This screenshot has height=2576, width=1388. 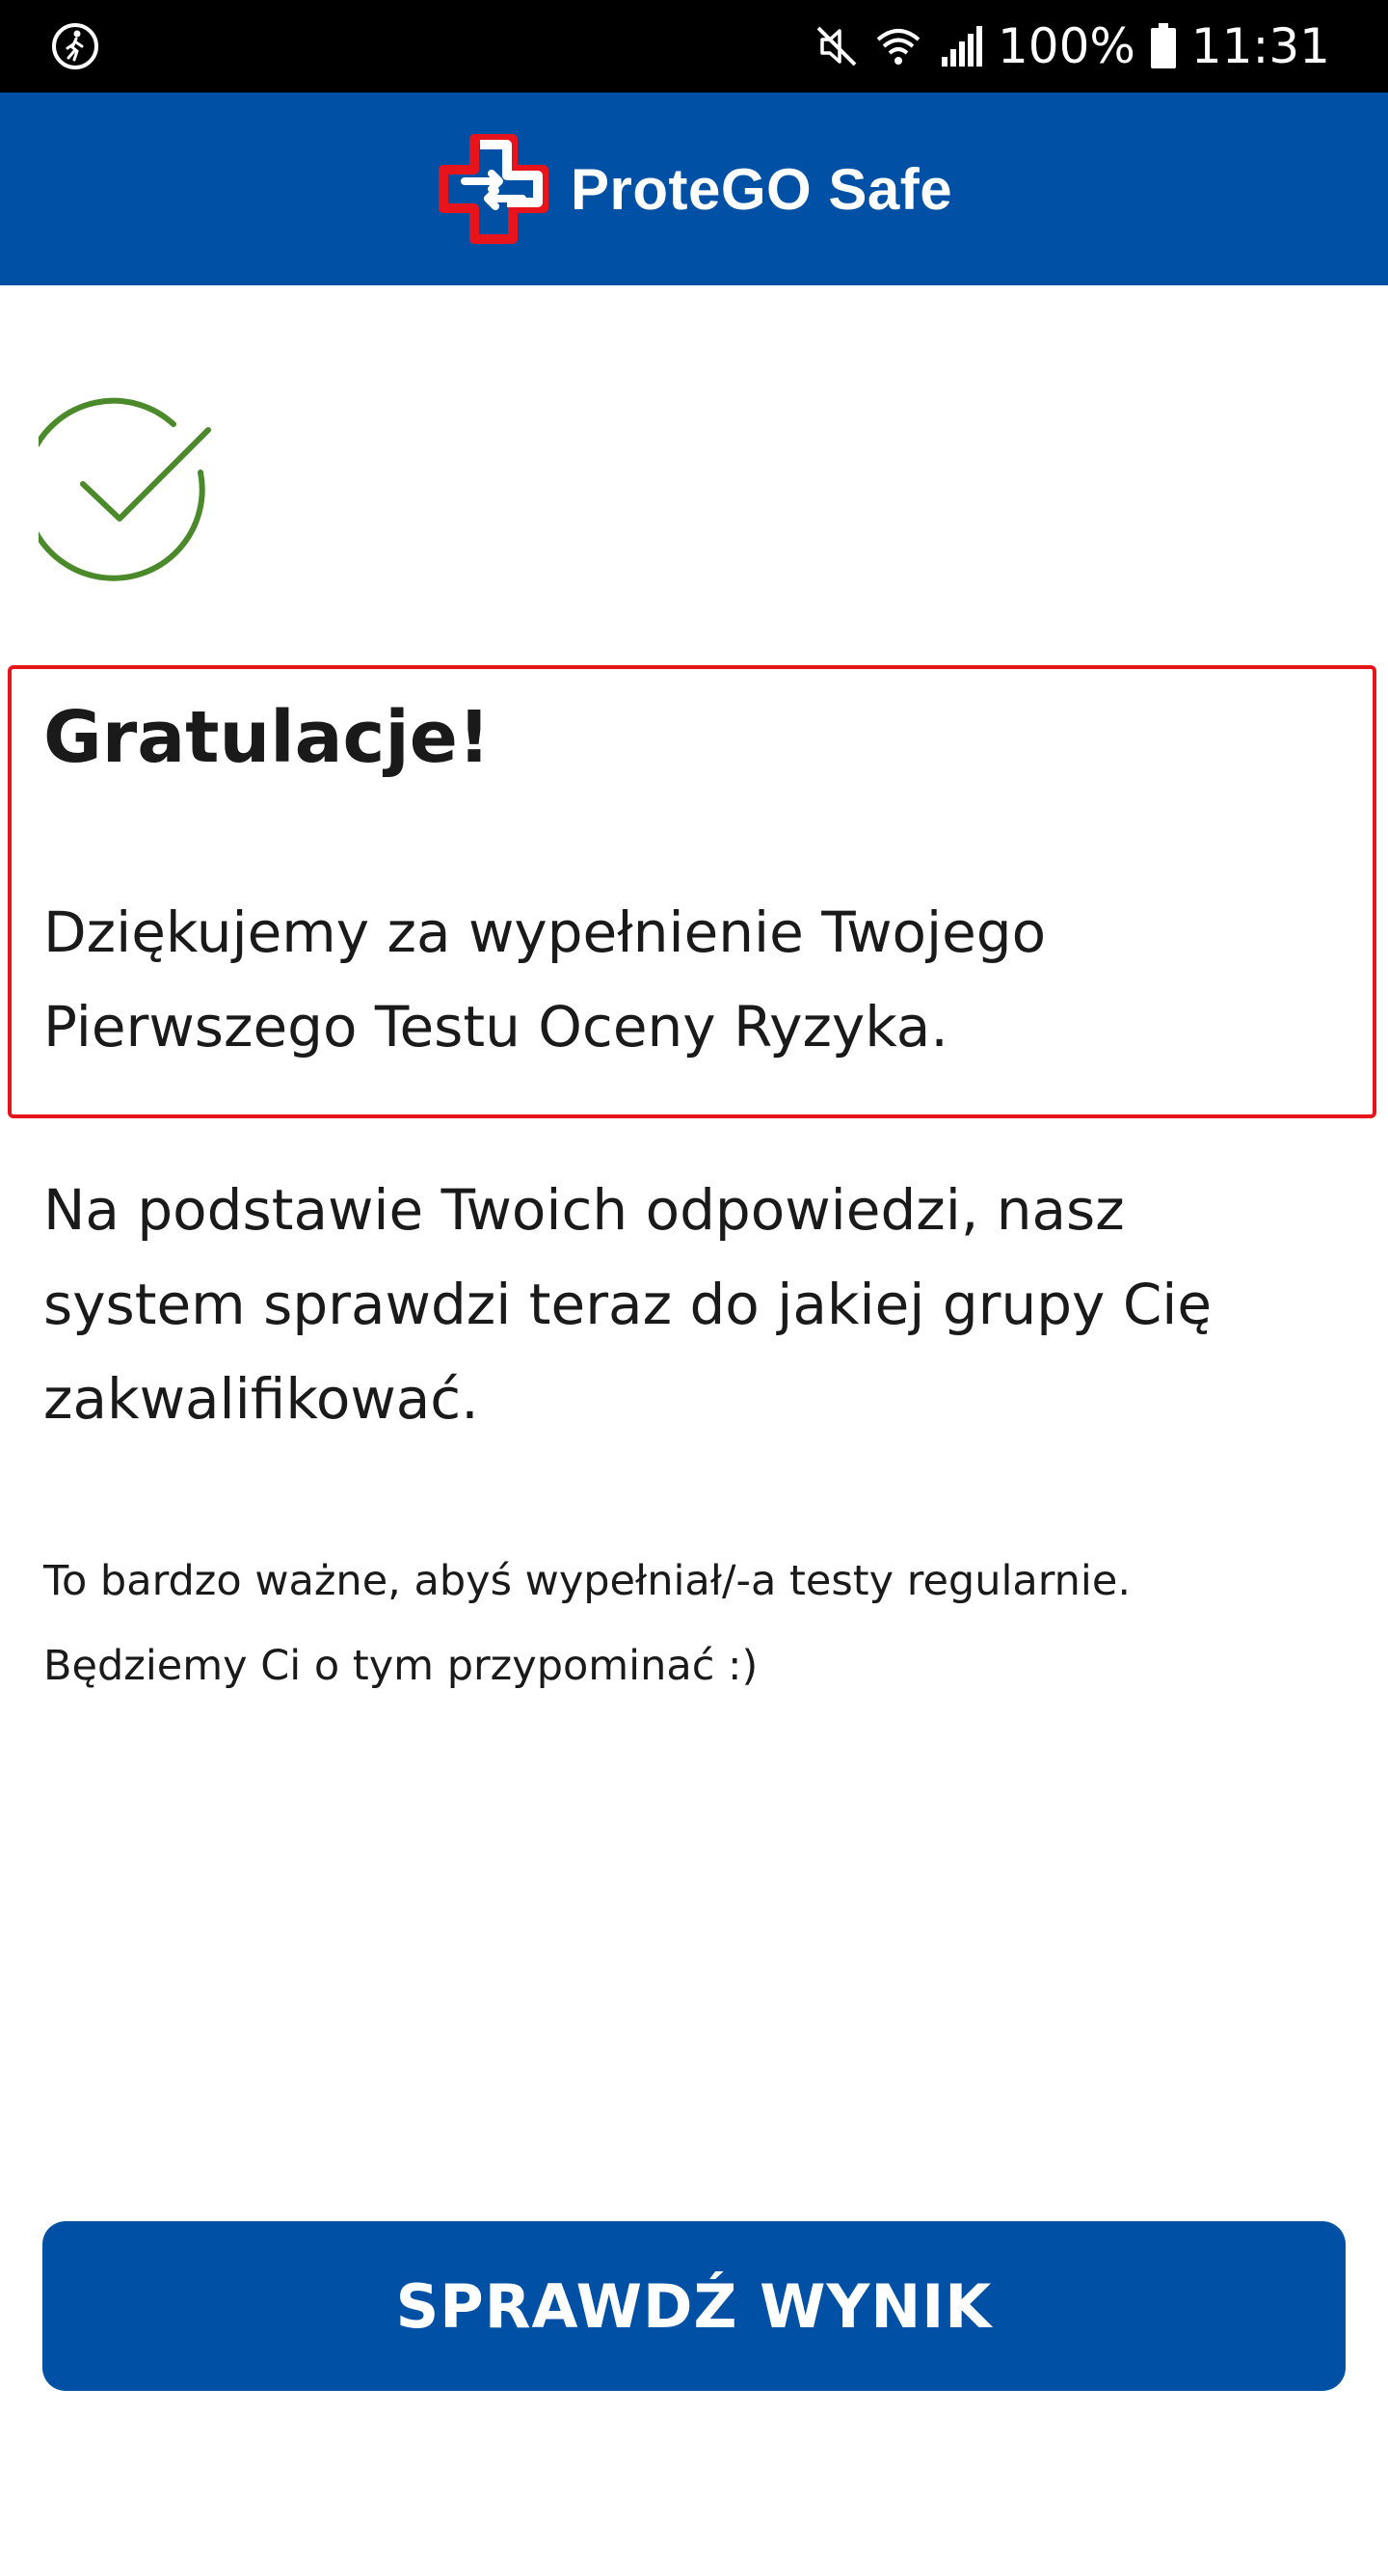 What do you see at coordinates (898, 47) in the screenshot?
I see `wifi-icon` at bounding box center [898, 47].